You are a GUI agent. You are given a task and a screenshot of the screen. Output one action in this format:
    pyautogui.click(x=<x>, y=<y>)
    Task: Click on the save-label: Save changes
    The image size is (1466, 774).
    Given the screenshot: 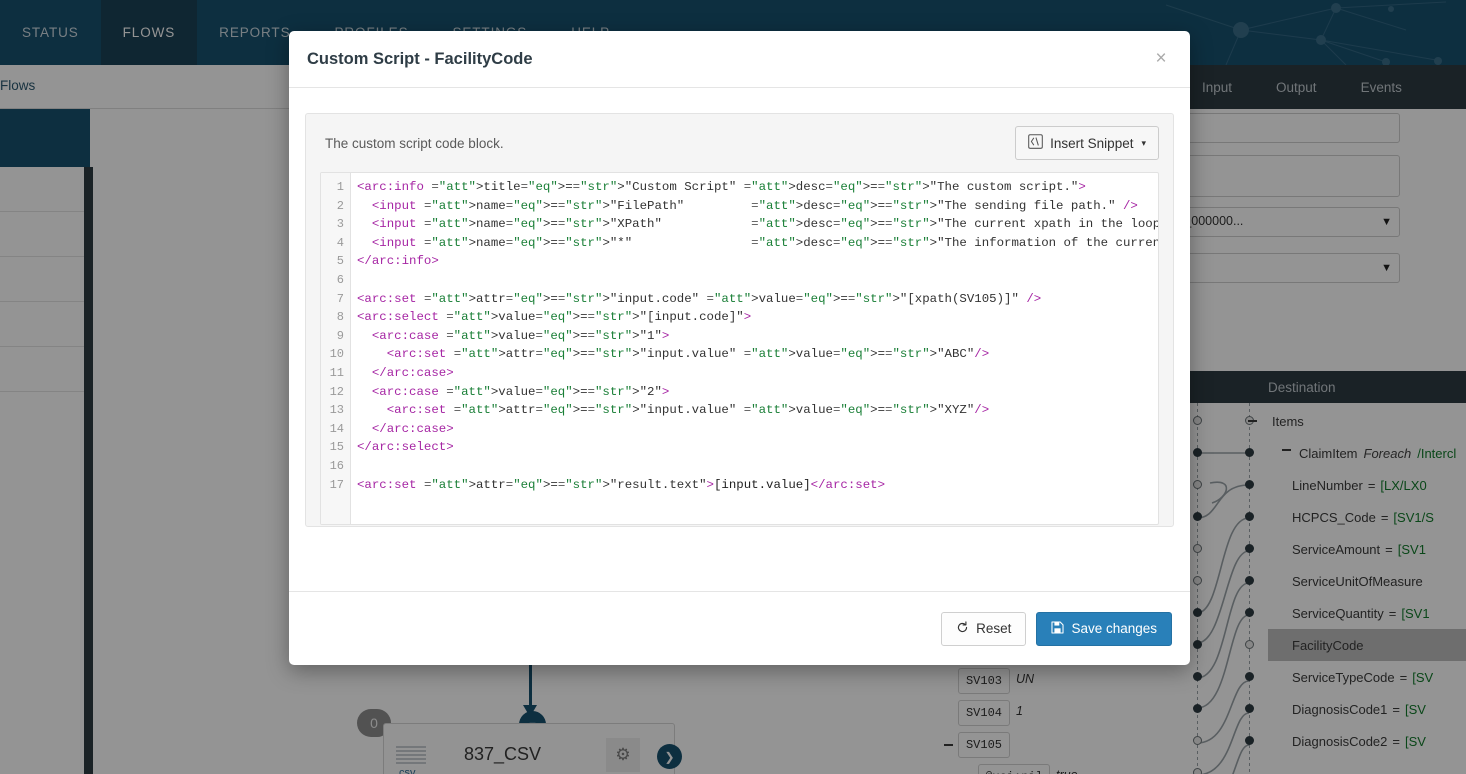 What is the action you would take?
    pyautogui.click(x=1114, y=628)
    